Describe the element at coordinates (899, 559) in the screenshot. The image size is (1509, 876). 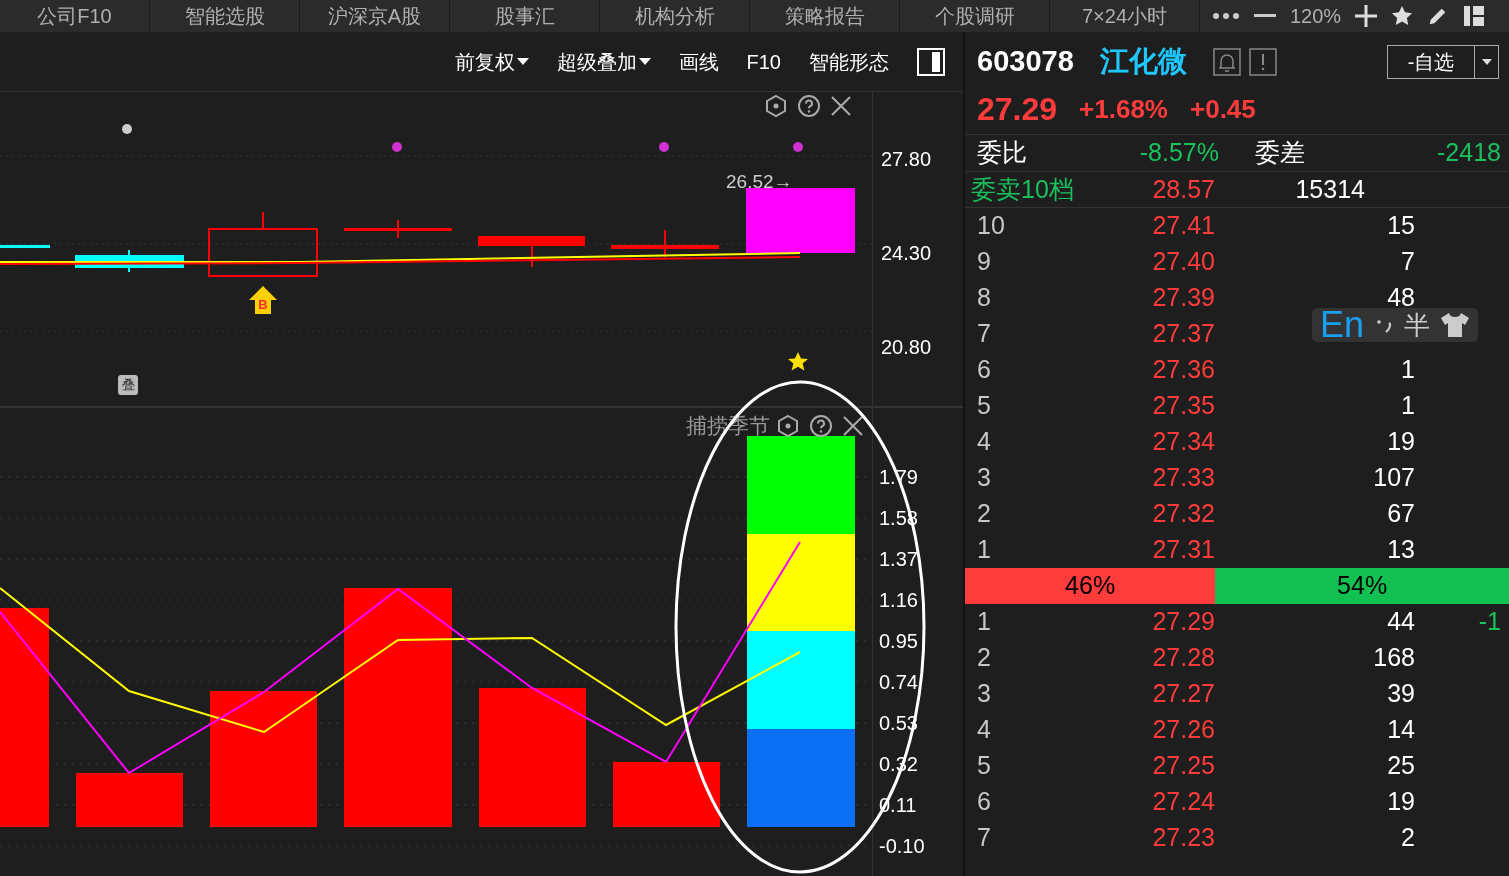
I see `axis-label: 1.37` at that location.